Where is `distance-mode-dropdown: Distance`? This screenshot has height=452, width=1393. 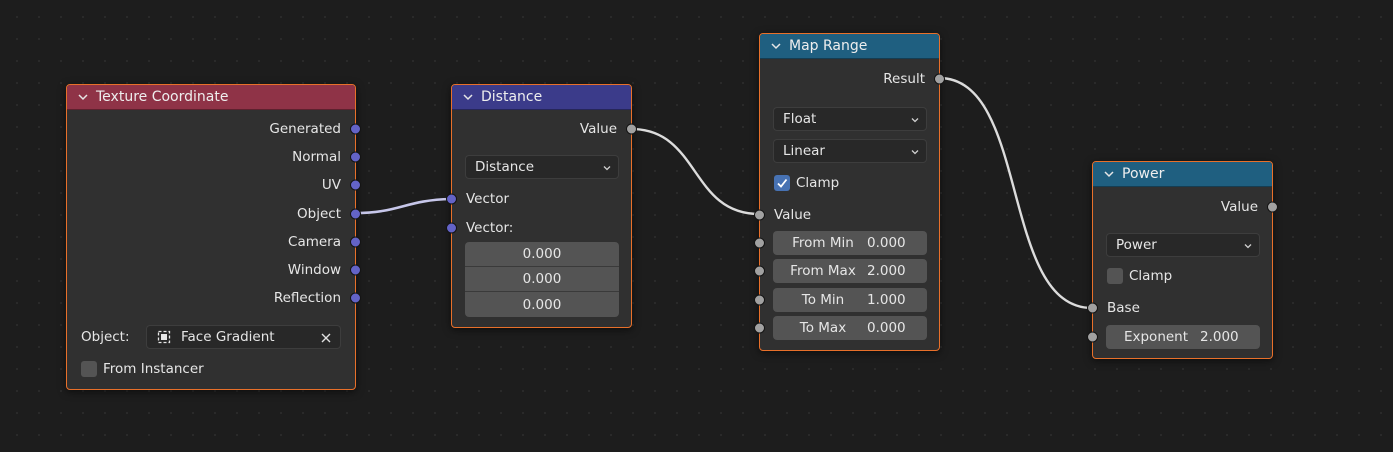
distance-mode-dropdown: Distance is located at coordinates (542, 167).